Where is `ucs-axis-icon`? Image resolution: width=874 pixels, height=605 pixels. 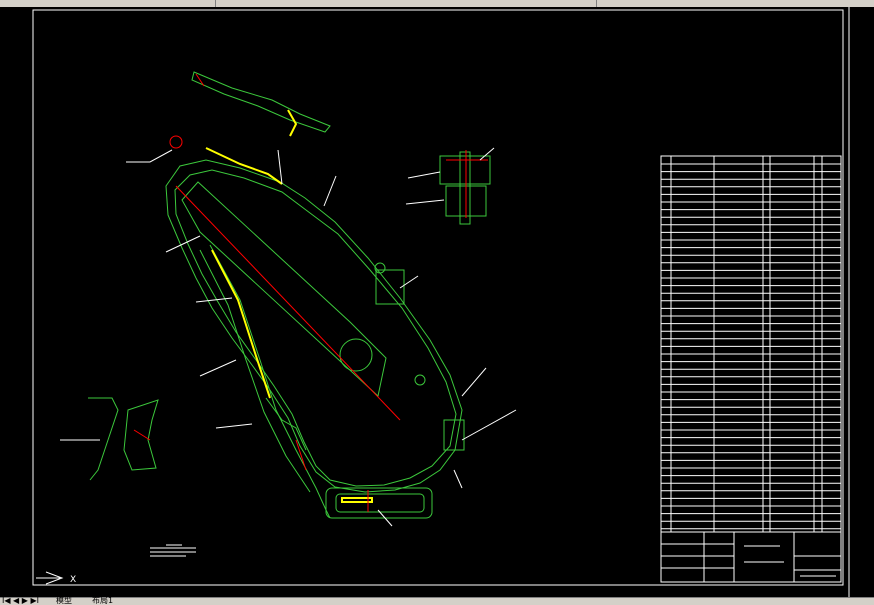
ucs-axis-icon is located at coordinates (50, 578).